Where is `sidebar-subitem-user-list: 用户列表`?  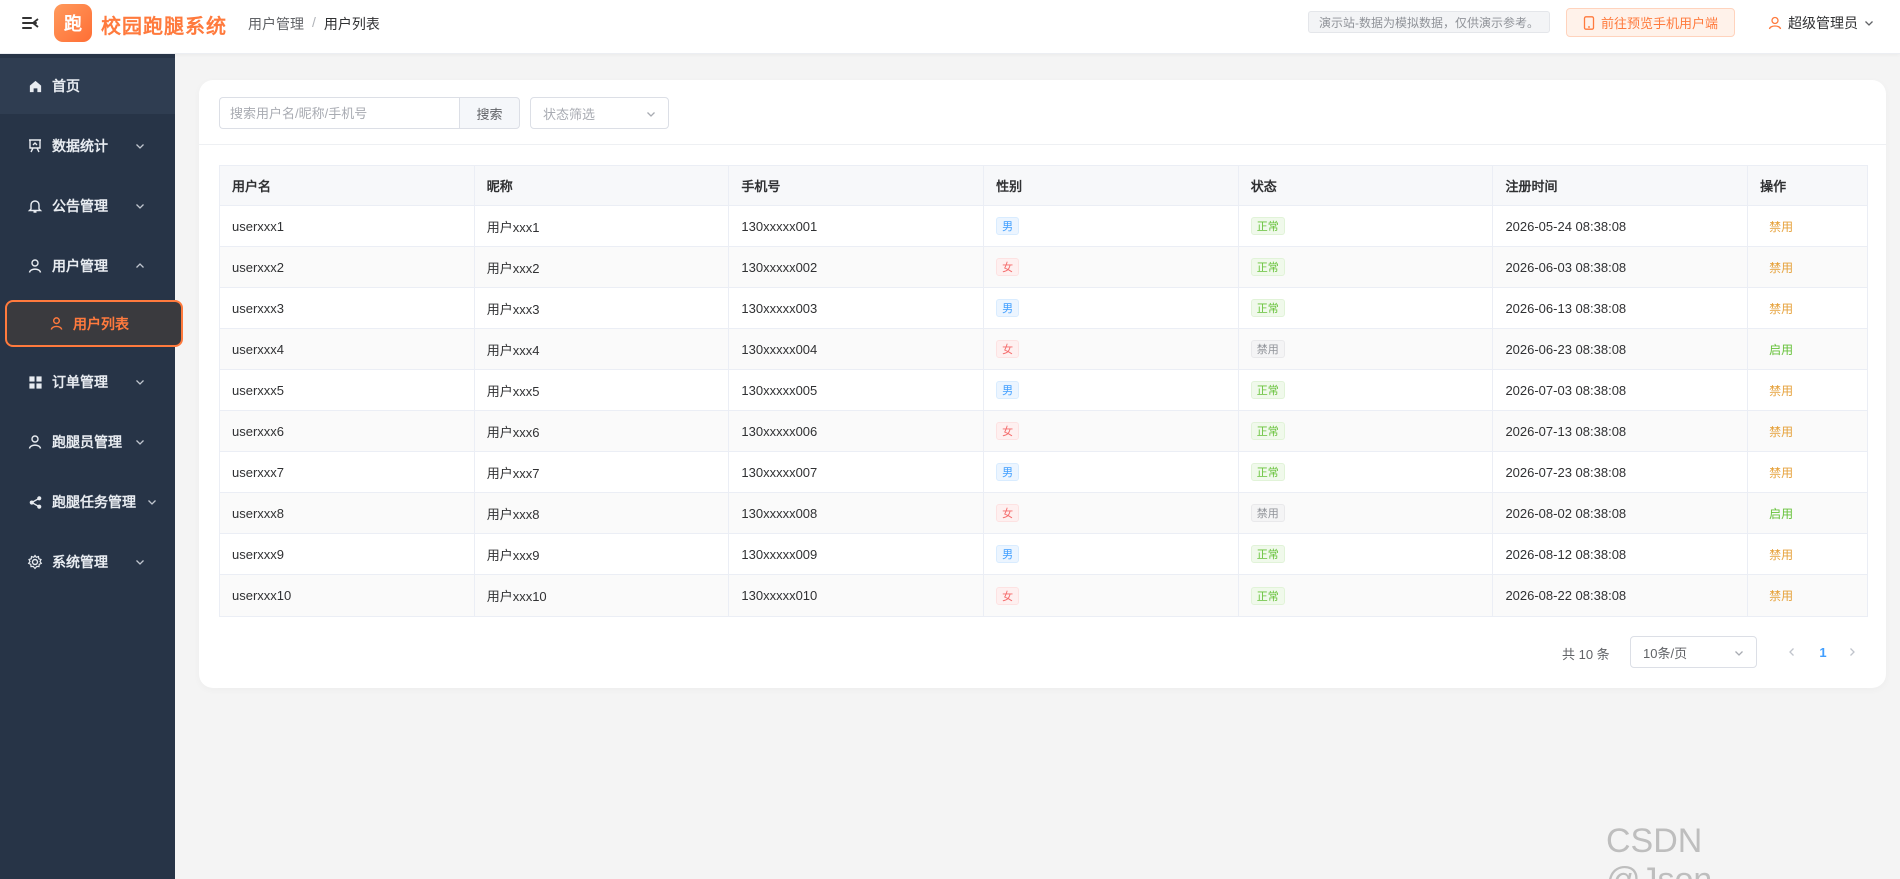 sidebar-subitem-user-list: 用户列表 is located at coordinates (94, 323).